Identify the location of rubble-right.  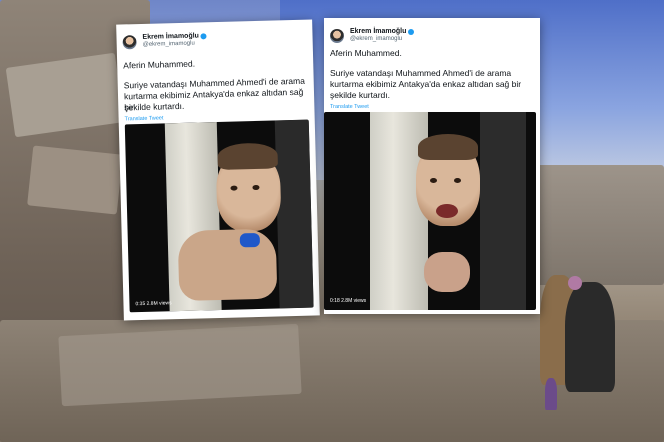
(597, 225).